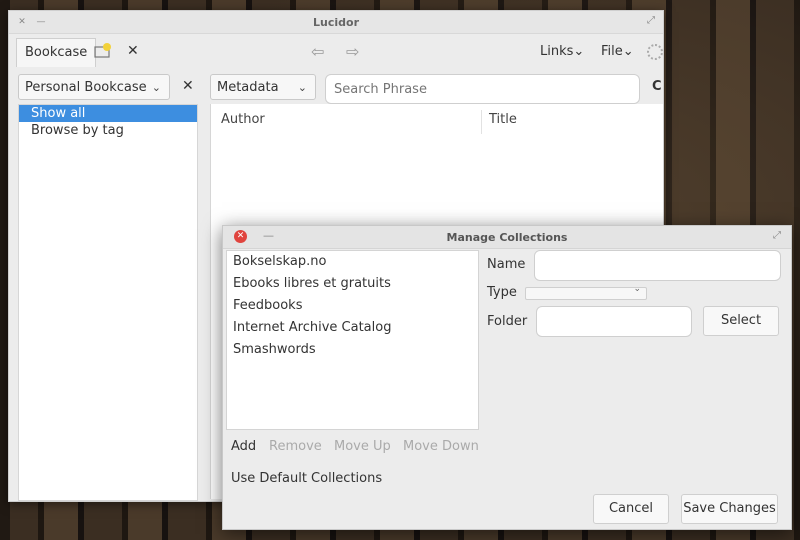  I want to click on folder-field, so click(614, 321).